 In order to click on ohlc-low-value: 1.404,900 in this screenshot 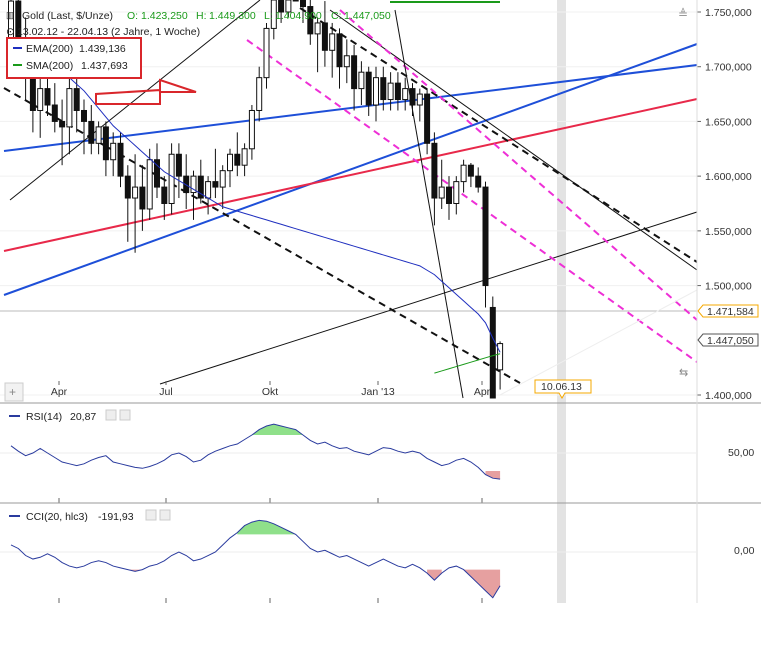, I will do `click(298, 16)`.